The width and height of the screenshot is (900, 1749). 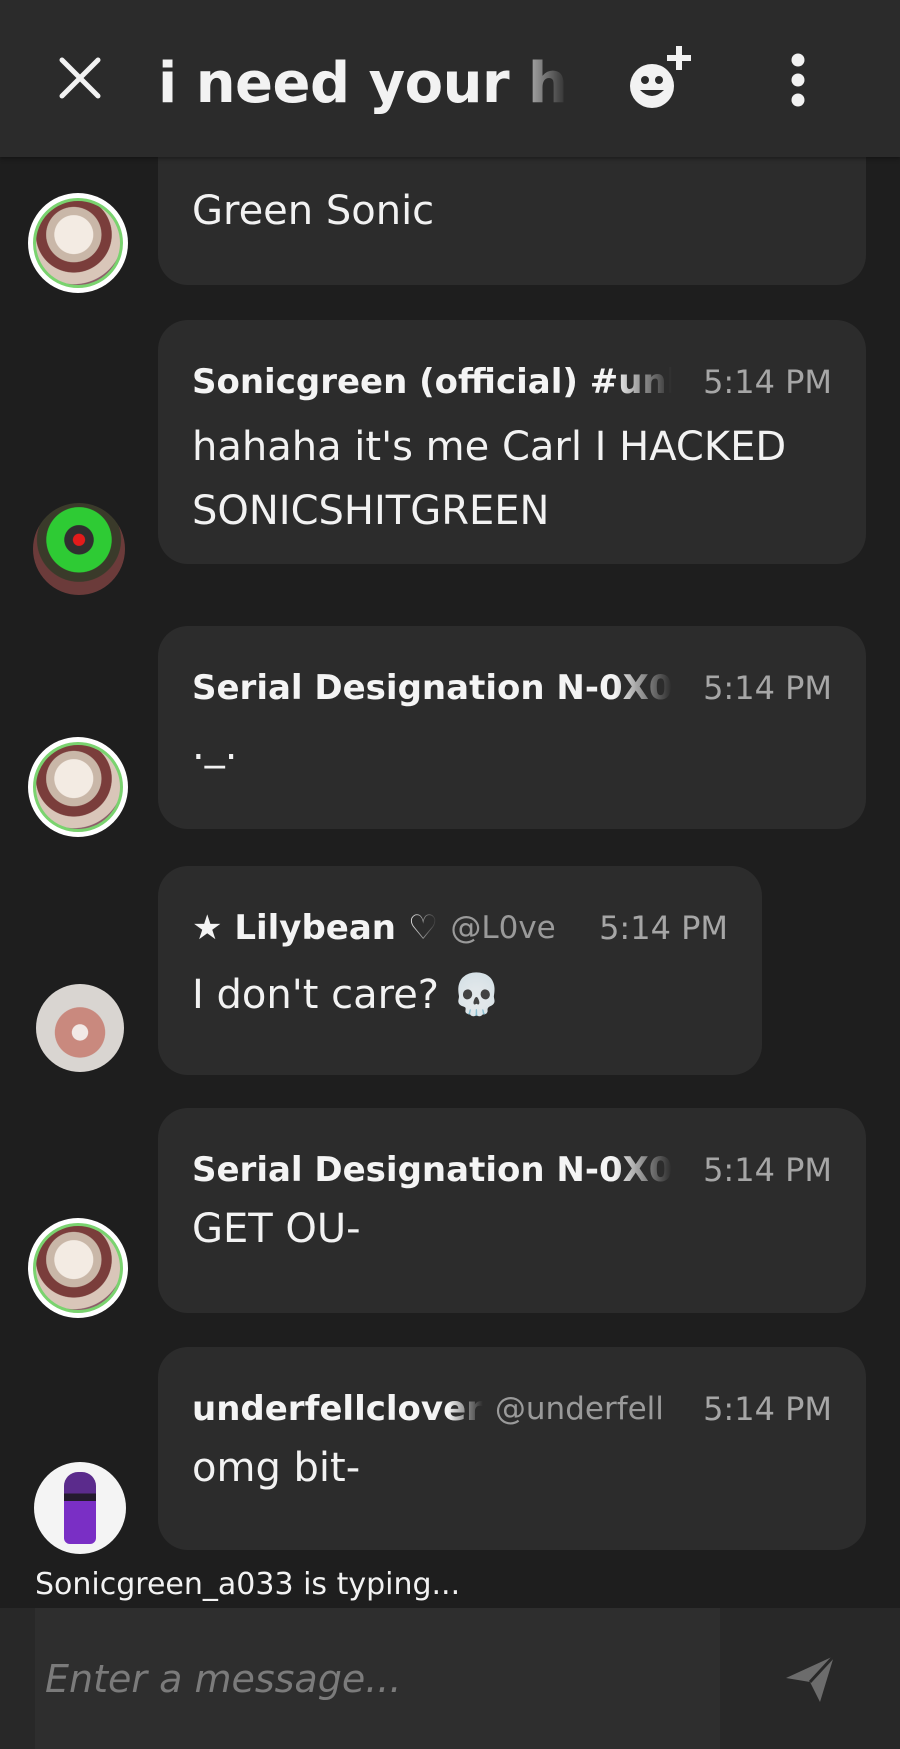 What do you see at coordinates (347, 995) in the screenshot?
I see `message-text: I don't care? 💀` at bounding box center [347, 995].